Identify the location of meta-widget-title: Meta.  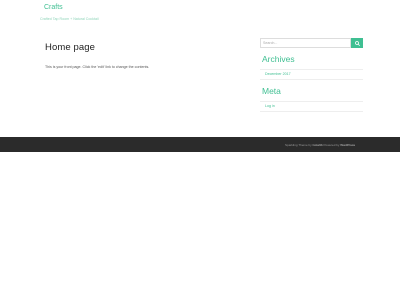
(271, 91).